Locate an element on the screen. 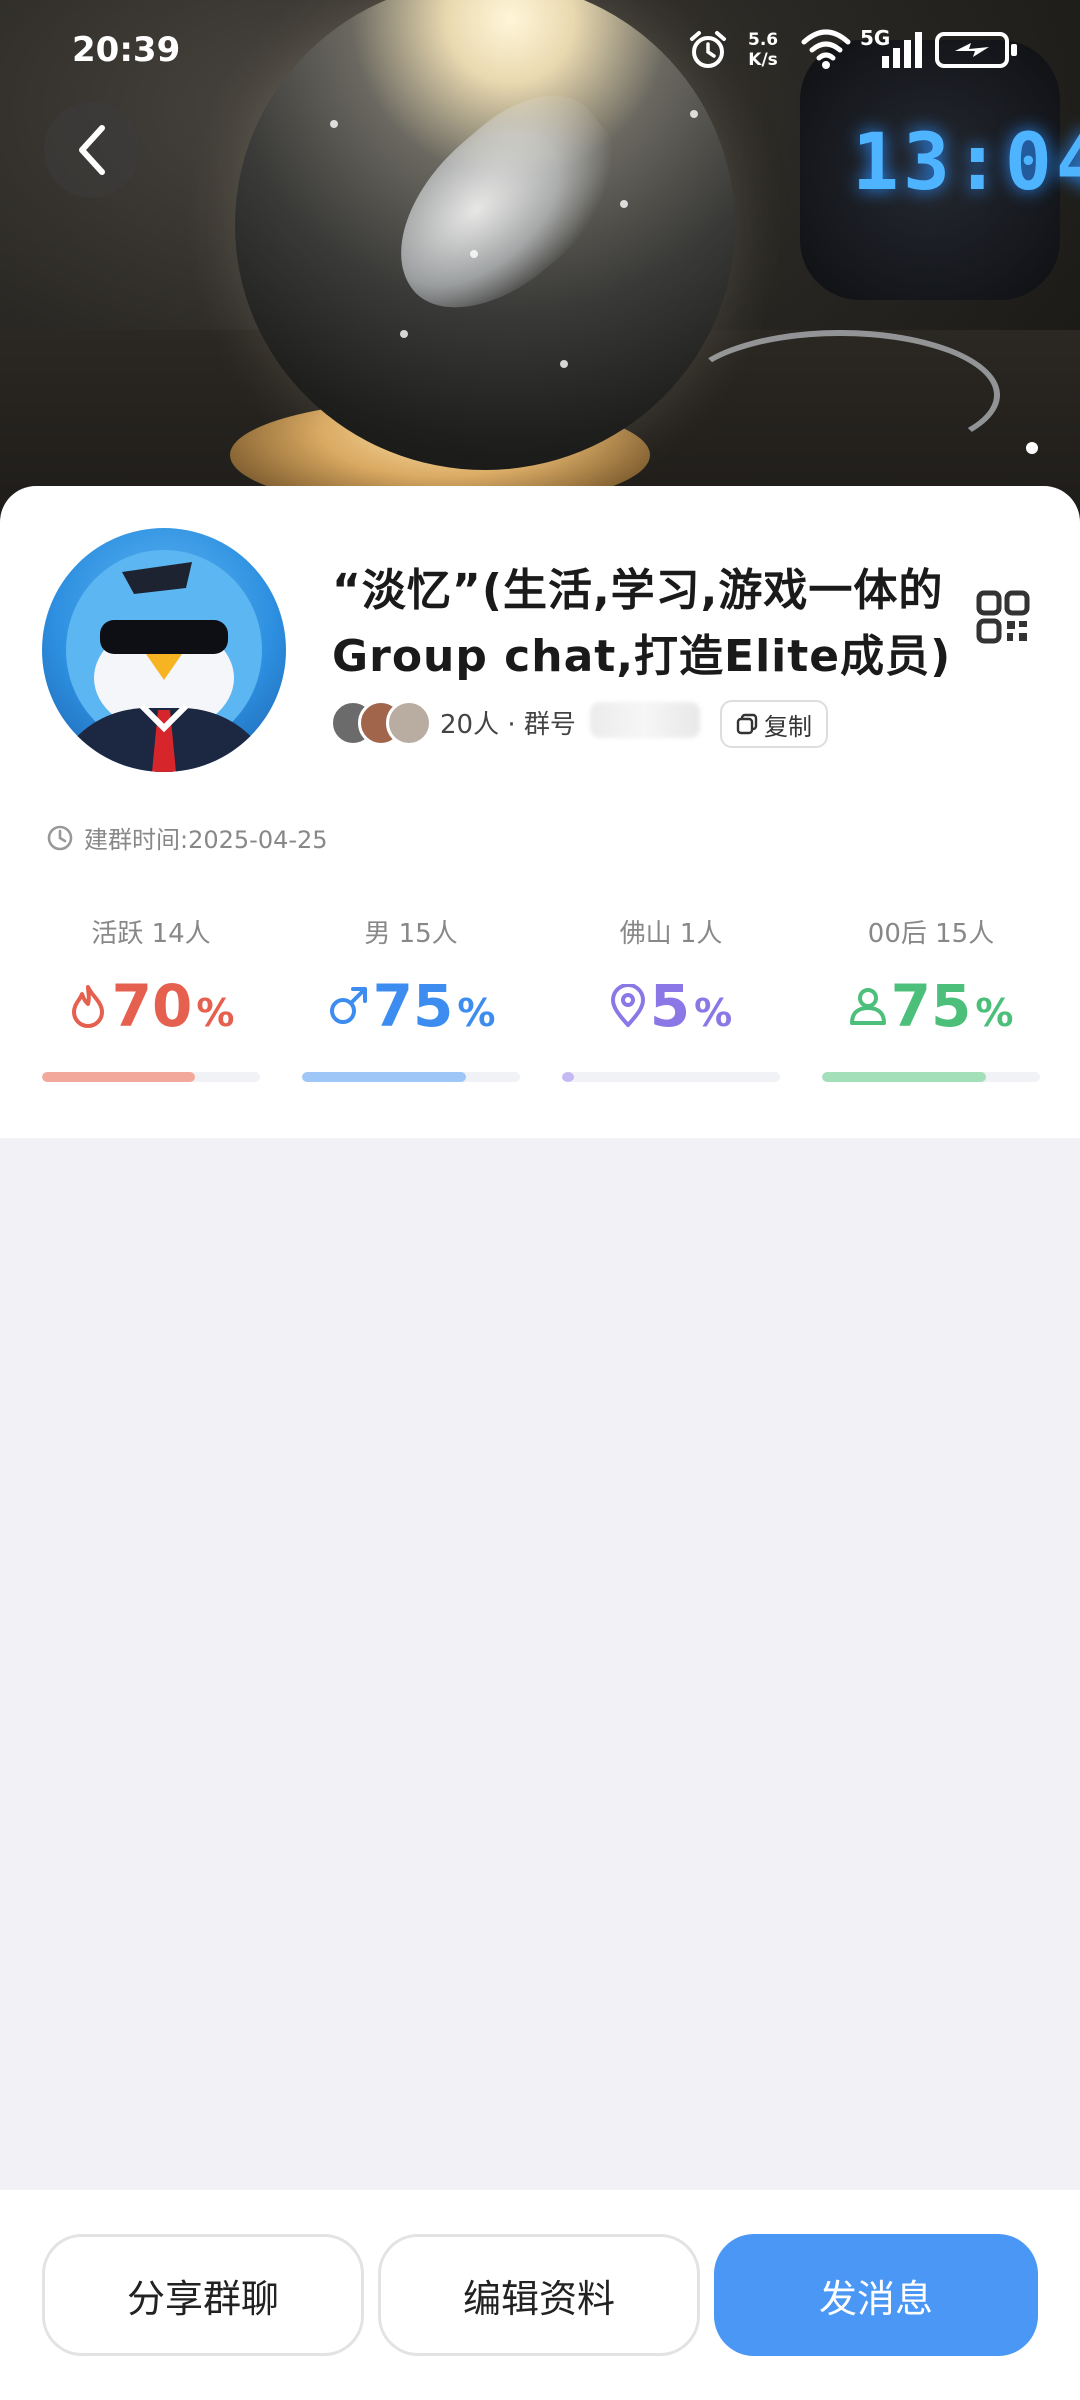  location-pin-icon is located at coordinates (627, 1005).